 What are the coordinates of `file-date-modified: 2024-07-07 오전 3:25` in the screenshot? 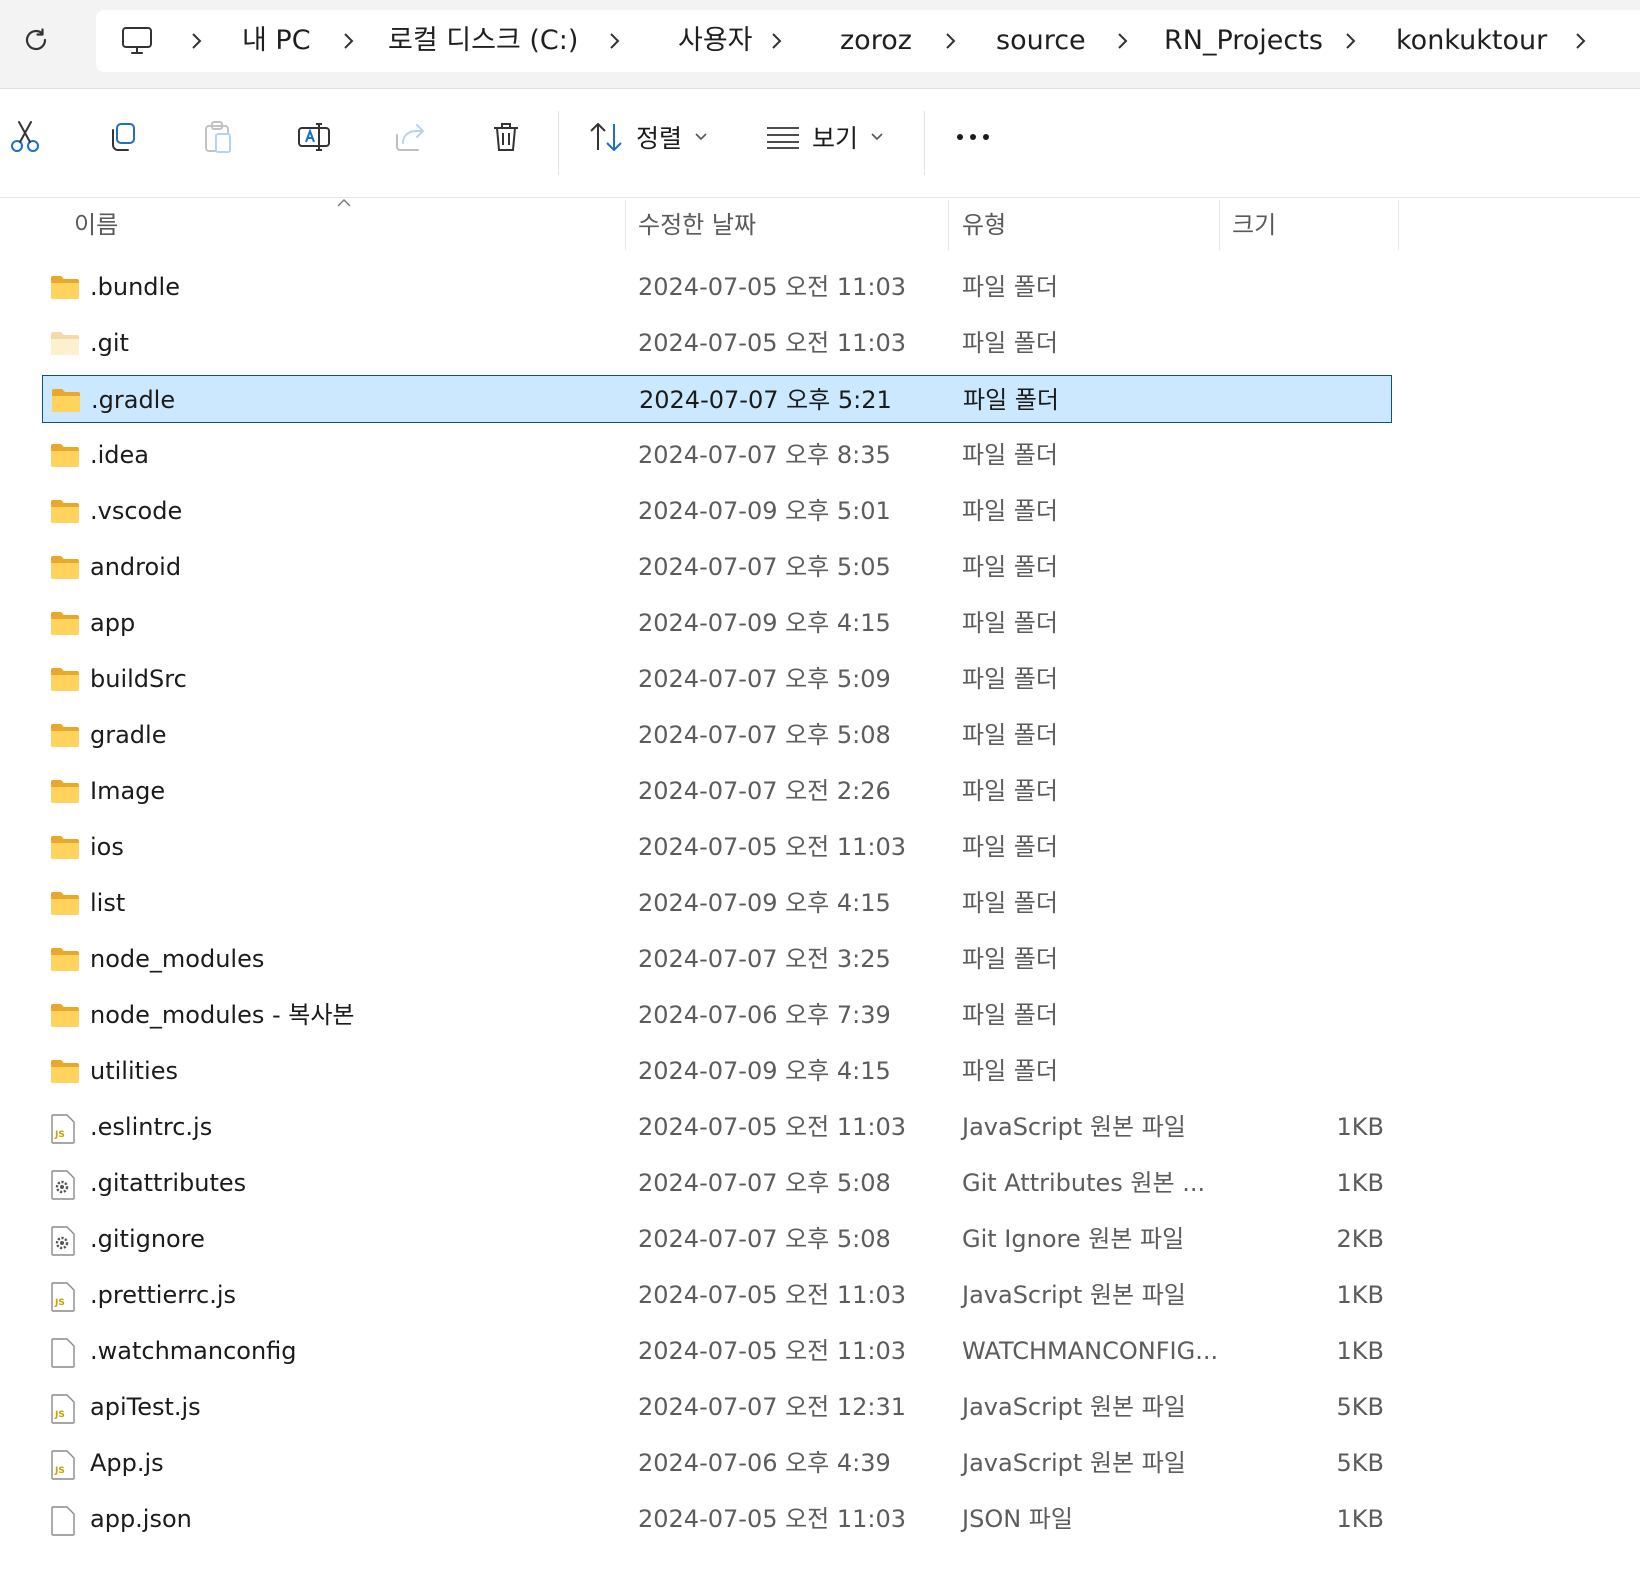 It's located at (764, 959).